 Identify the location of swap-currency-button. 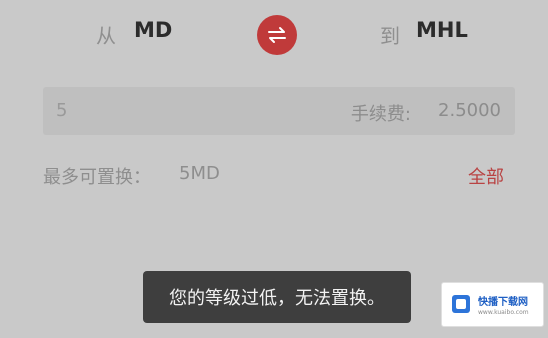
(277, 35).